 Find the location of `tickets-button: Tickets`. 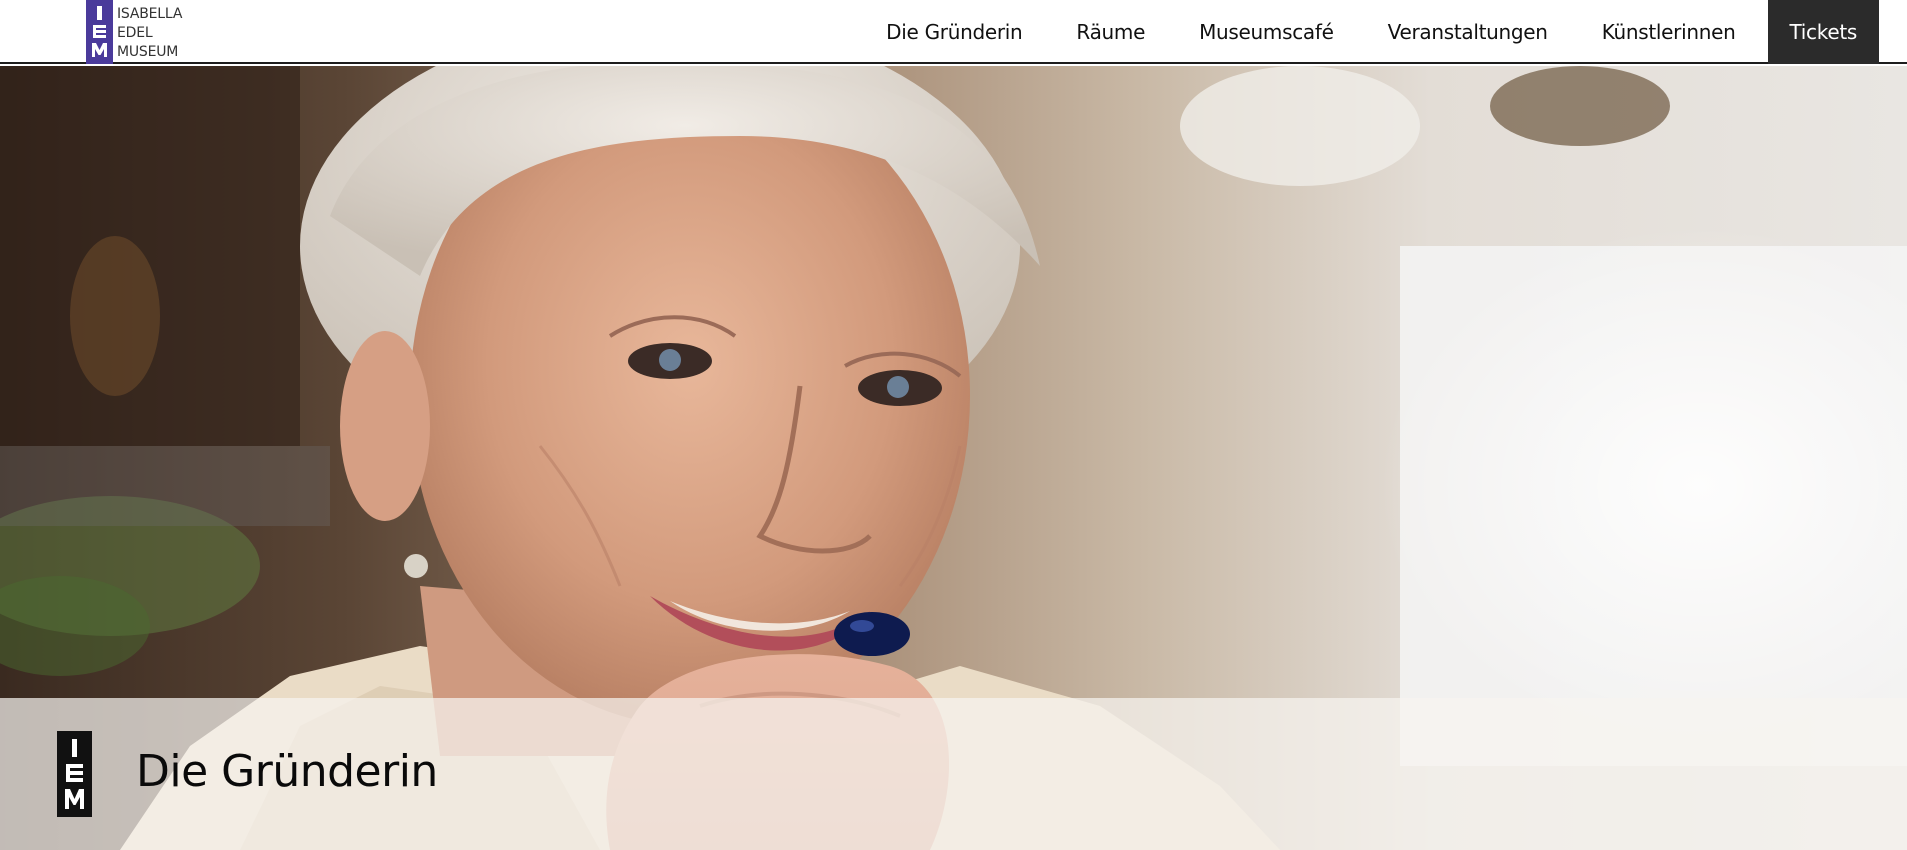

tickets-button: Tickets is located at coordinates (1823, 32).